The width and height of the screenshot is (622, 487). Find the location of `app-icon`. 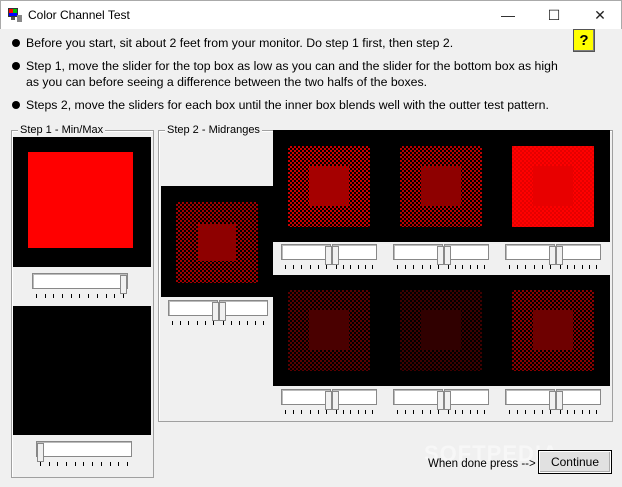

app-icon is located at coordinates (15, 15).